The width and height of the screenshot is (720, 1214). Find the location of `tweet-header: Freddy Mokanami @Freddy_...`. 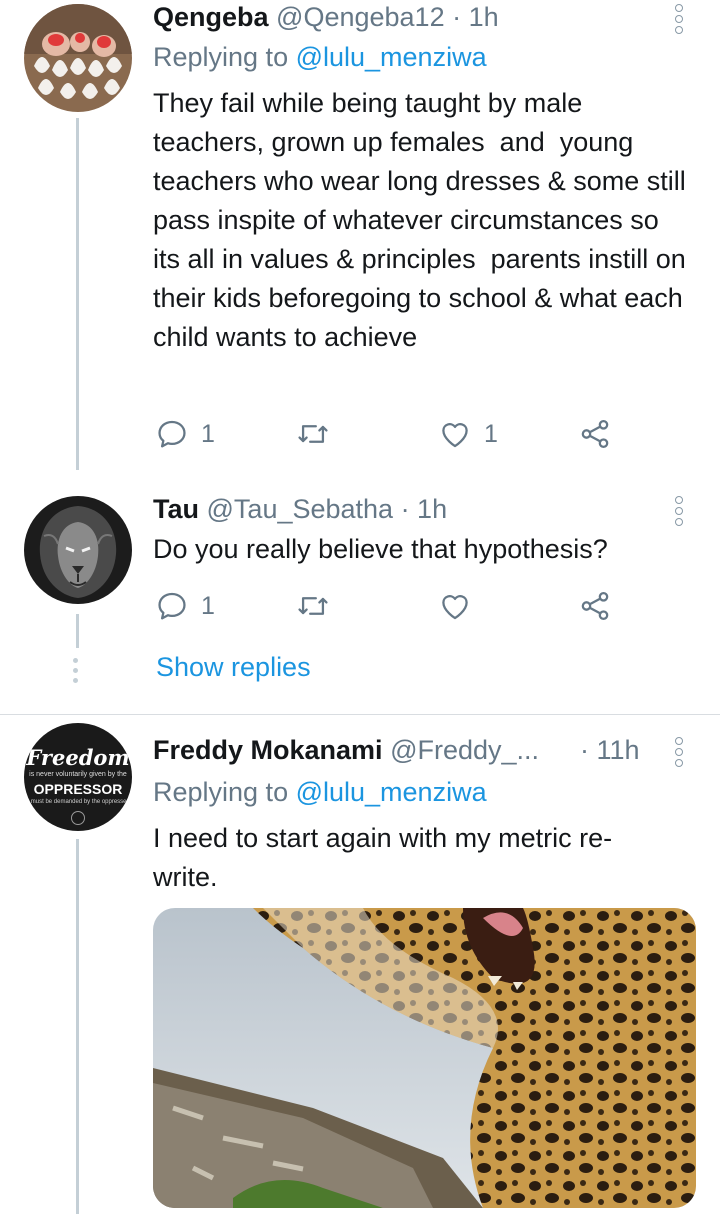

tweet-header: Freddy Mokanami @Freddy_... is located at coordinates (346, 750).